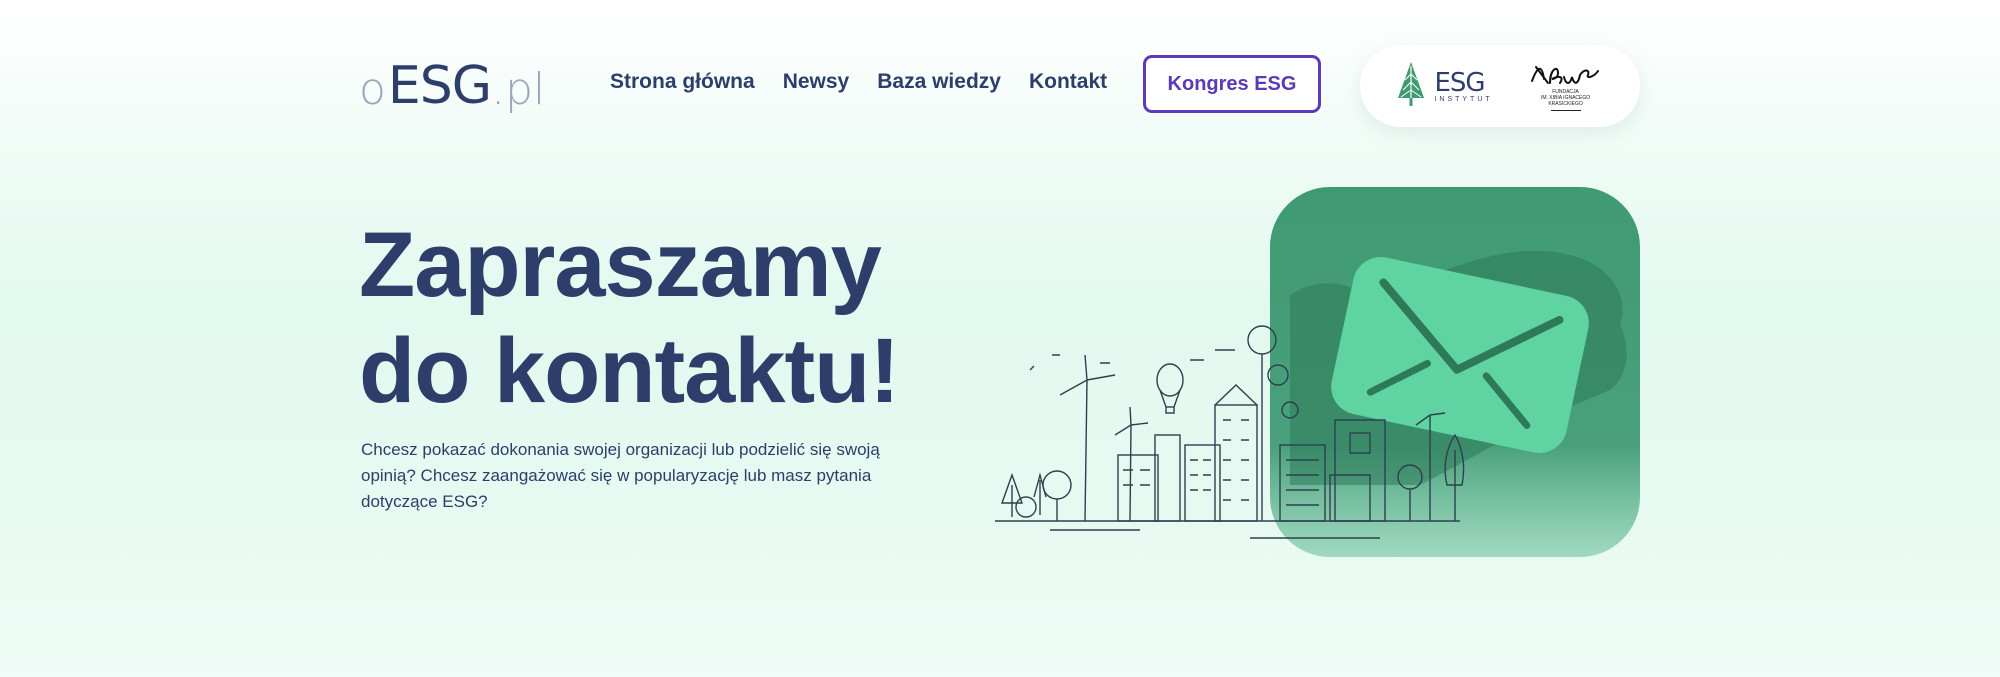  Describe the element at coordinates (858, 82) in the screenshot. I see `main-nav: Strona główna Newsy Baza wiedzy Kontakt` at that location.